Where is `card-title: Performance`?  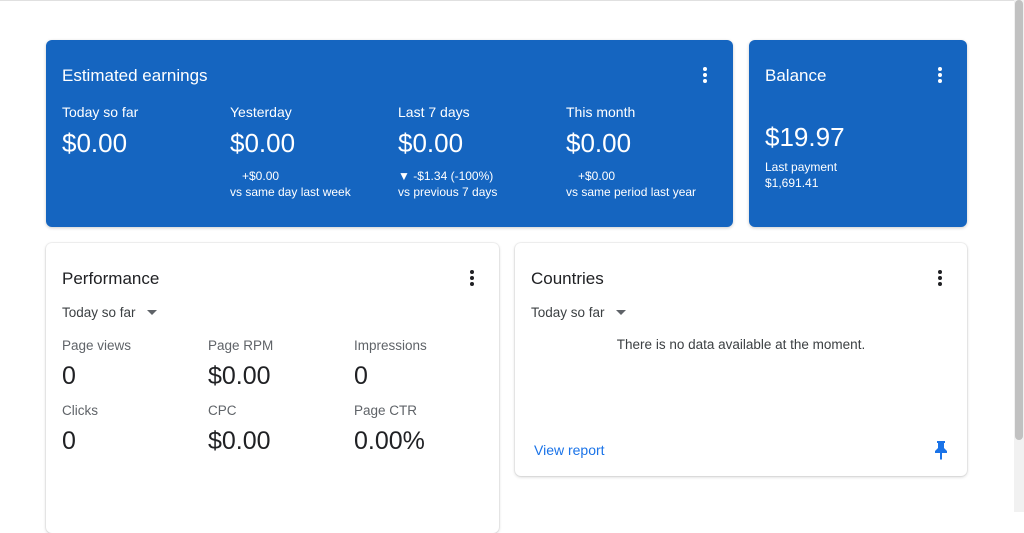
card-title: Performance is located at coordinates (111, 278).